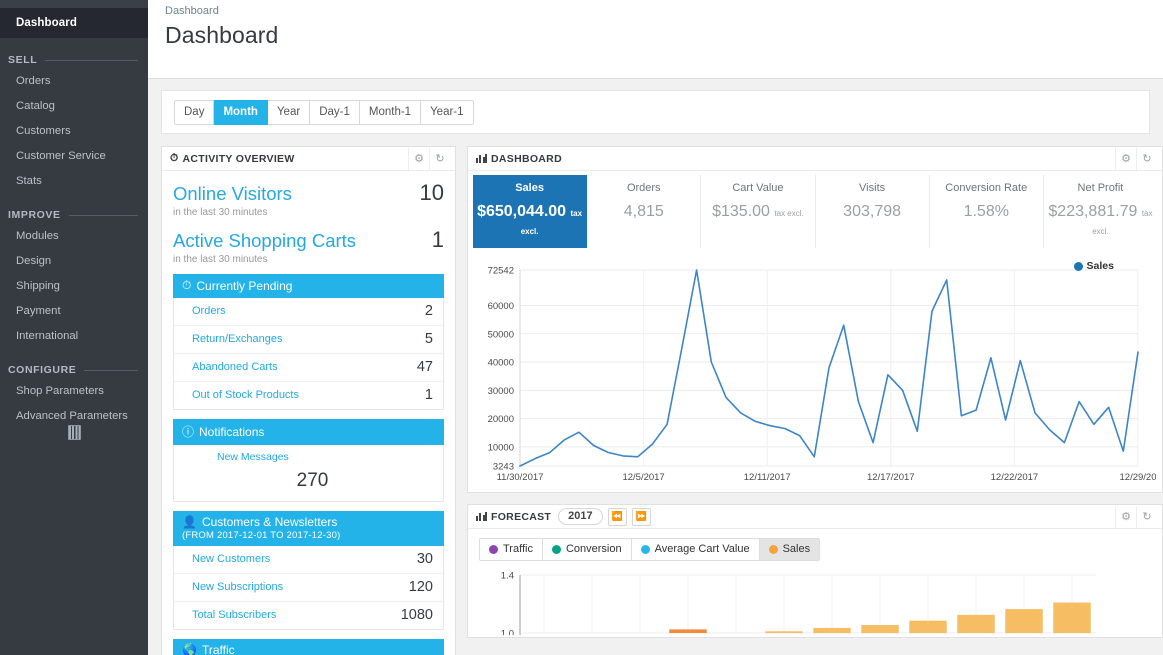 The width and height of the screenshot is (1163, 655). What do you see at coordinates (232, 431) in the screenshot?
I see `notifications-title: Notifications` at bounding box center [232, 431].